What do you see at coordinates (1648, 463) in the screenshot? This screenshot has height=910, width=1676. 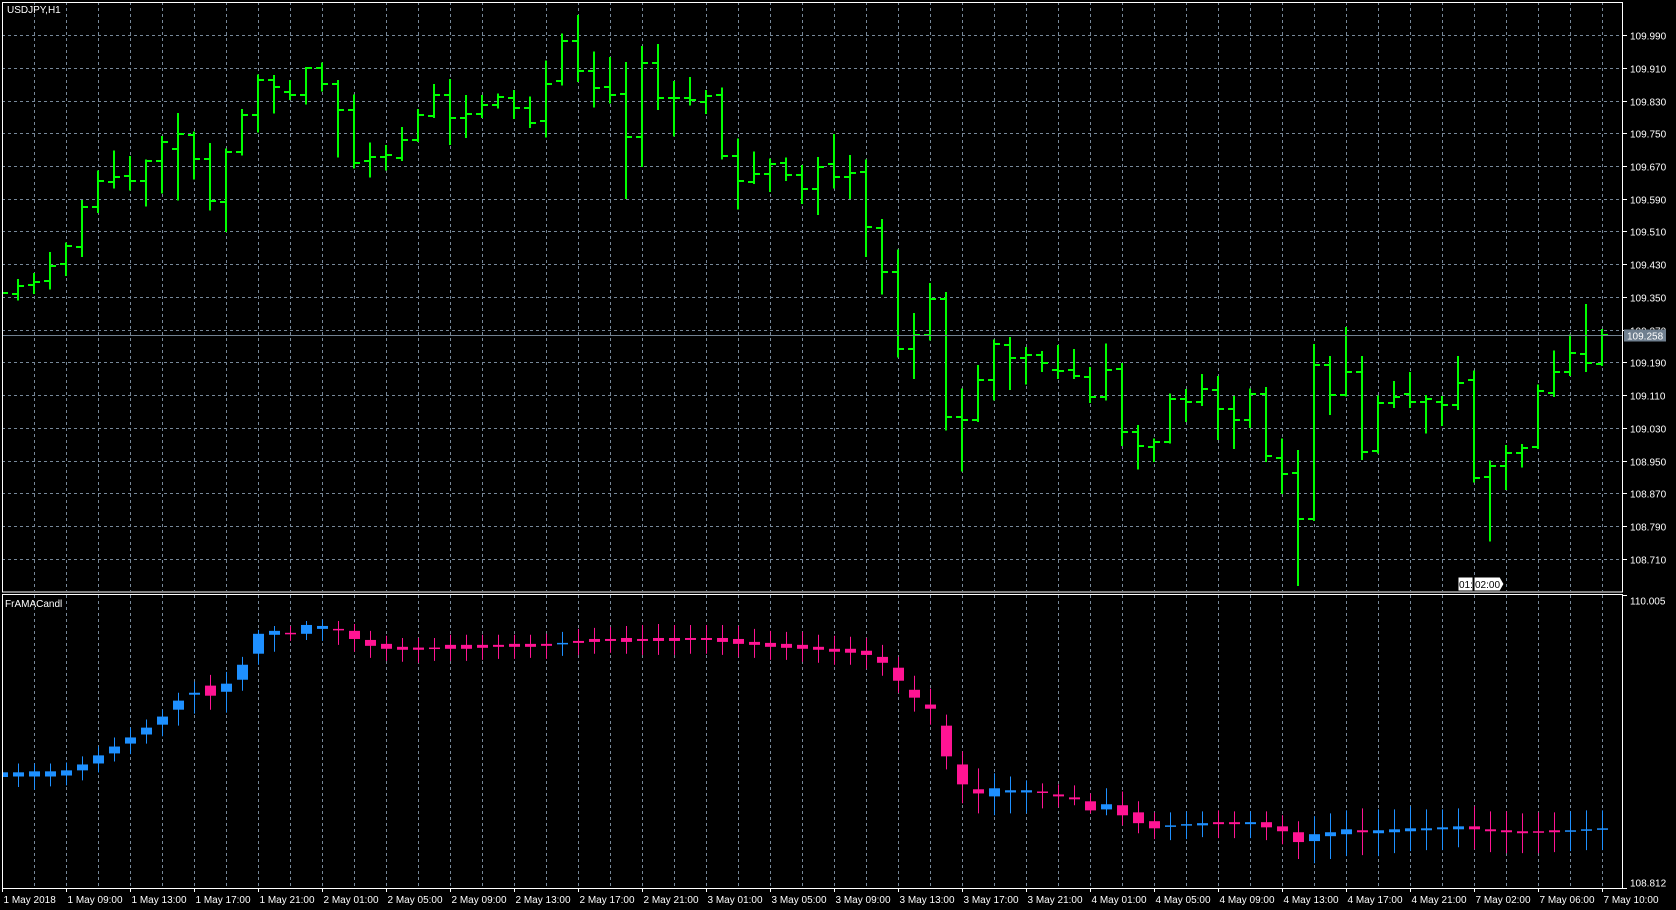 I see `price-axis-label: 108.950` at bounding box center [1648, 463].